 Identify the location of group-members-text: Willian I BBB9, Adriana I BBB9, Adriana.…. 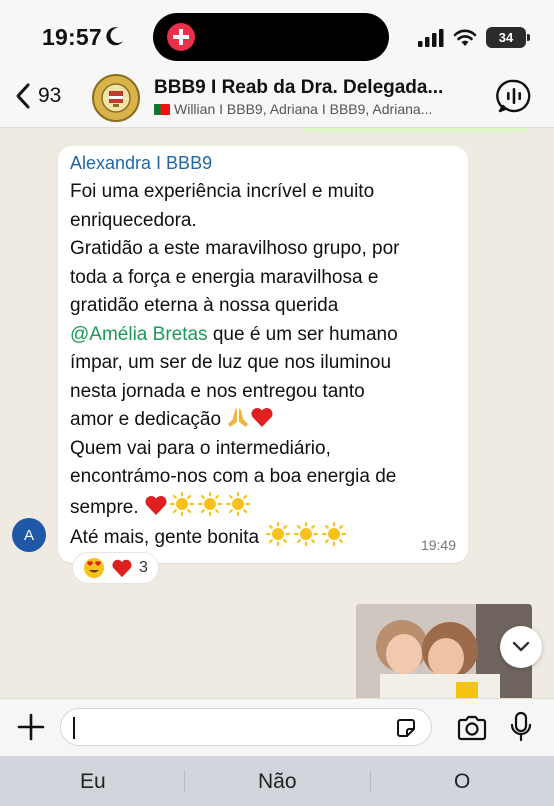
(303, 109).